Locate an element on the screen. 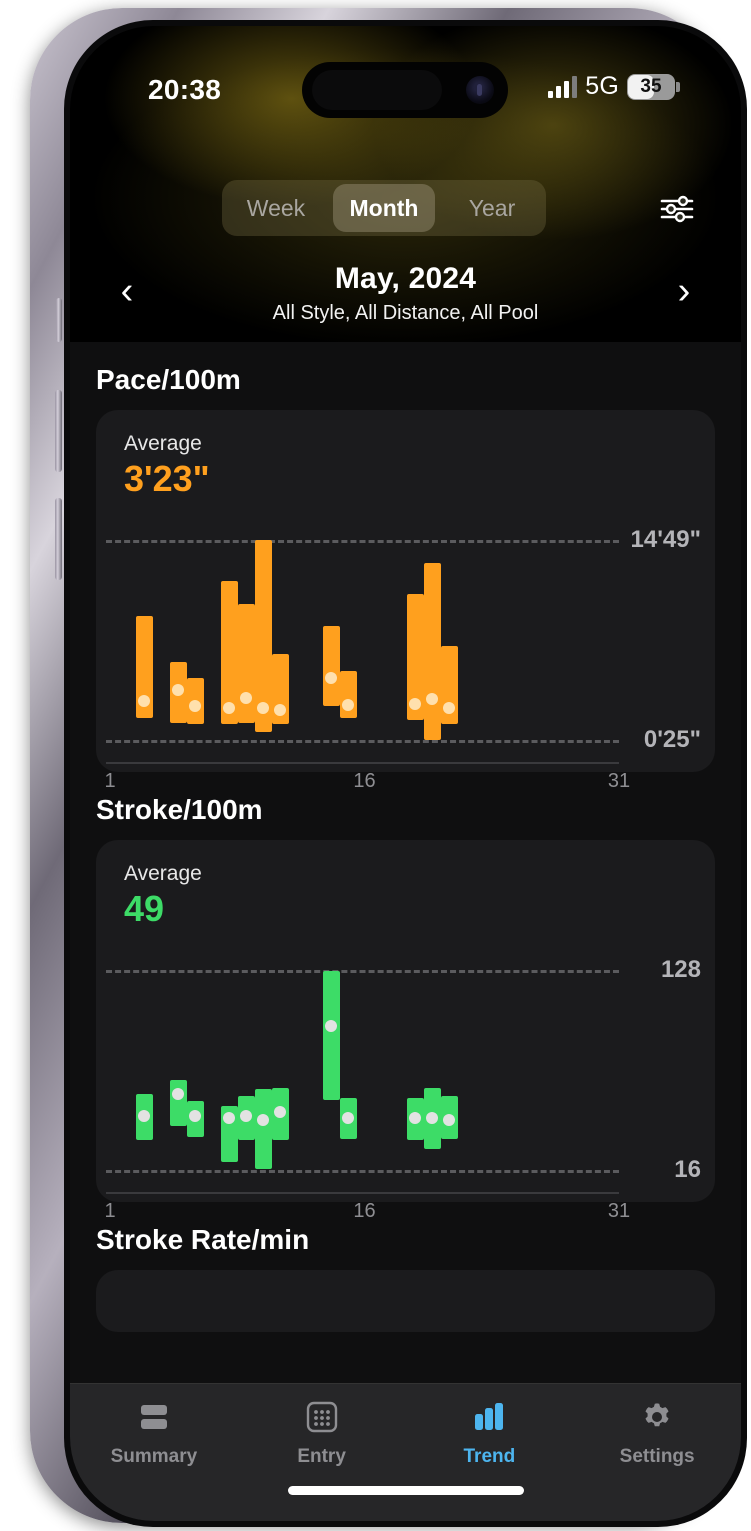  tab-label-settings: Settings is located at coordinates (657, 1456).